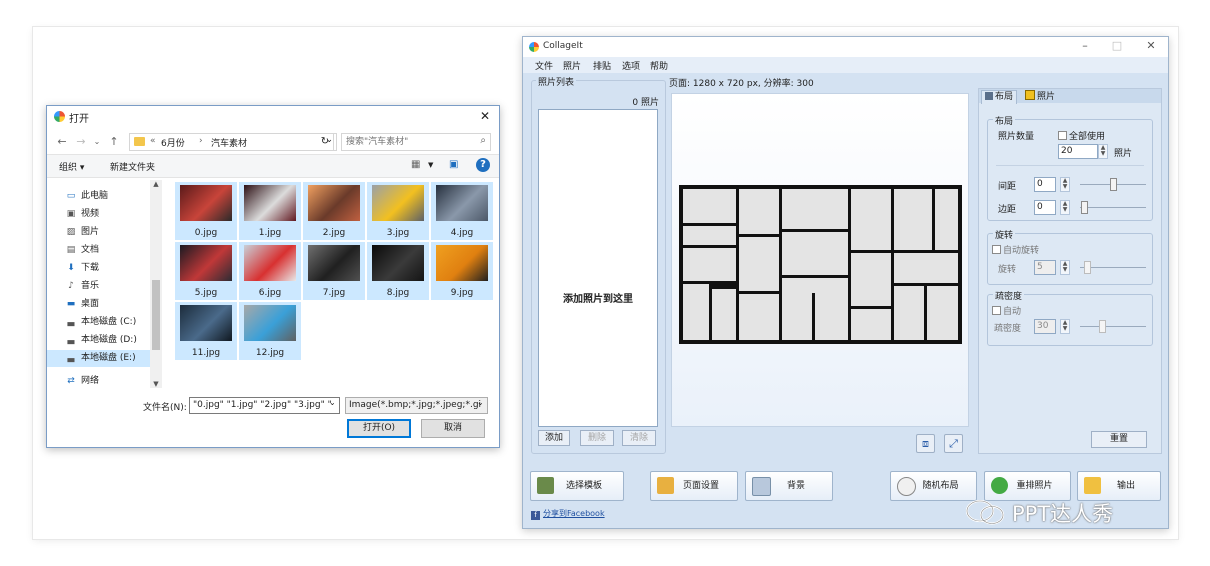 This screenshot has height=566, width=1210. Describe the element at coordinates (483, 165) in the screenshot. I see `help-icon: ?` at that location.